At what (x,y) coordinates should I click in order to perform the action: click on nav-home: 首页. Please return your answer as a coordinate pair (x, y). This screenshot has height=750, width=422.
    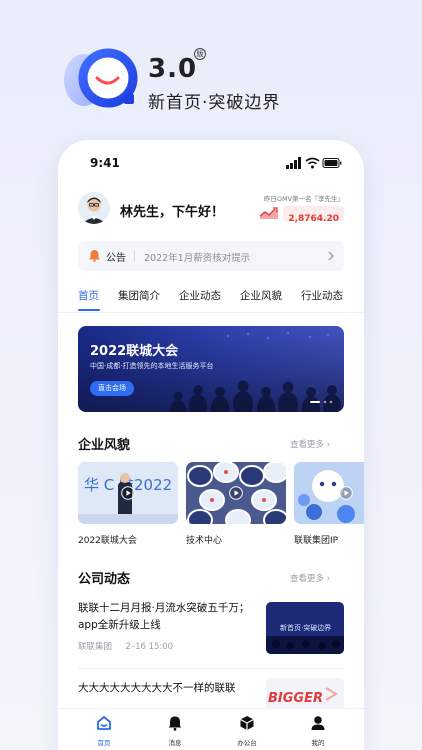
    Looking at the image, I should click on (104, 732).